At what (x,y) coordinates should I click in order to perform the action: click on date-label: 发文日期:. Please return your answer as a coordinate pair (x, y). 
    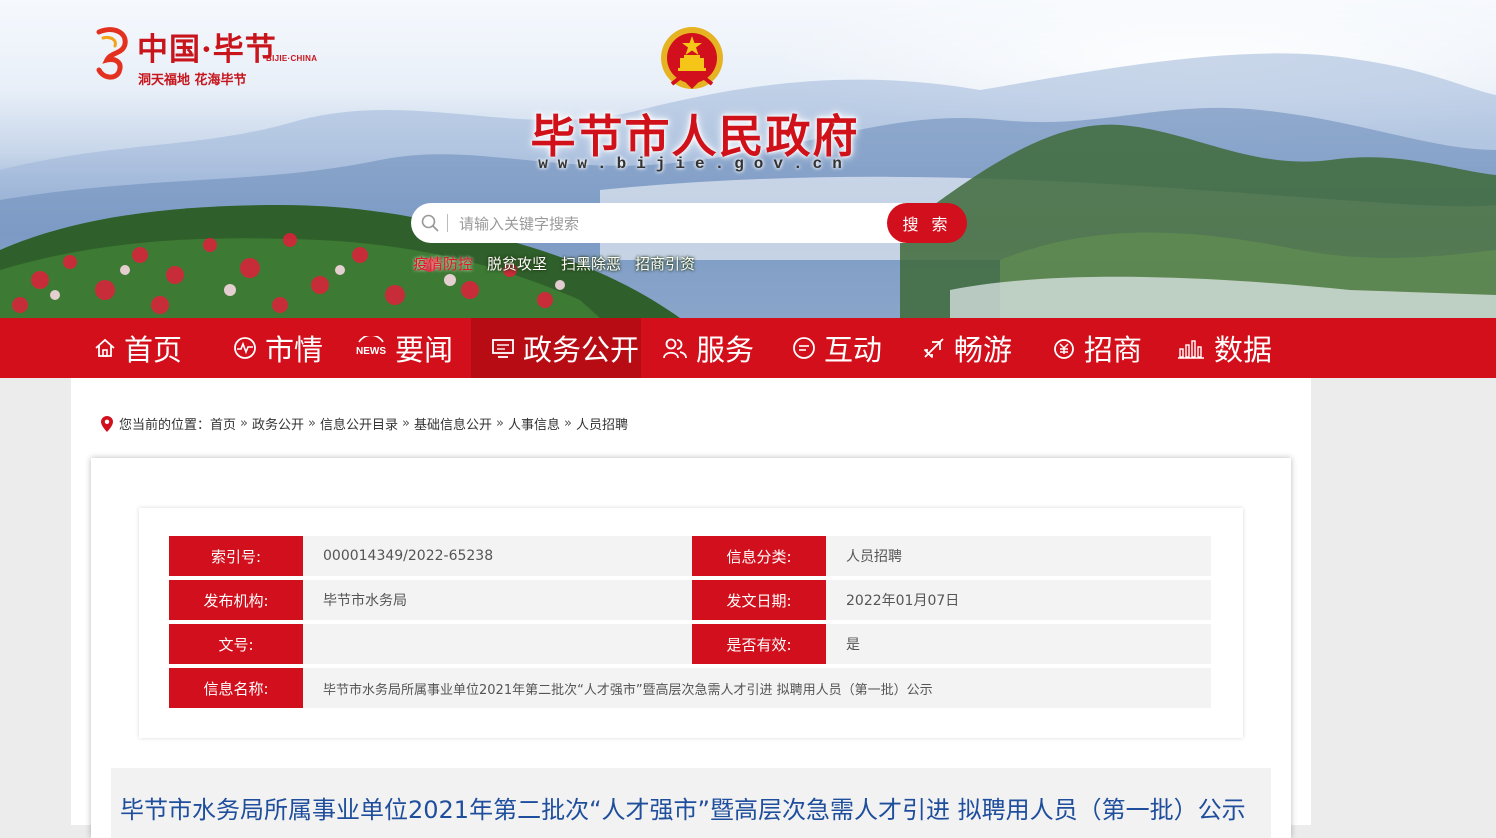
    Looking at the image, I should click on (759, 600).